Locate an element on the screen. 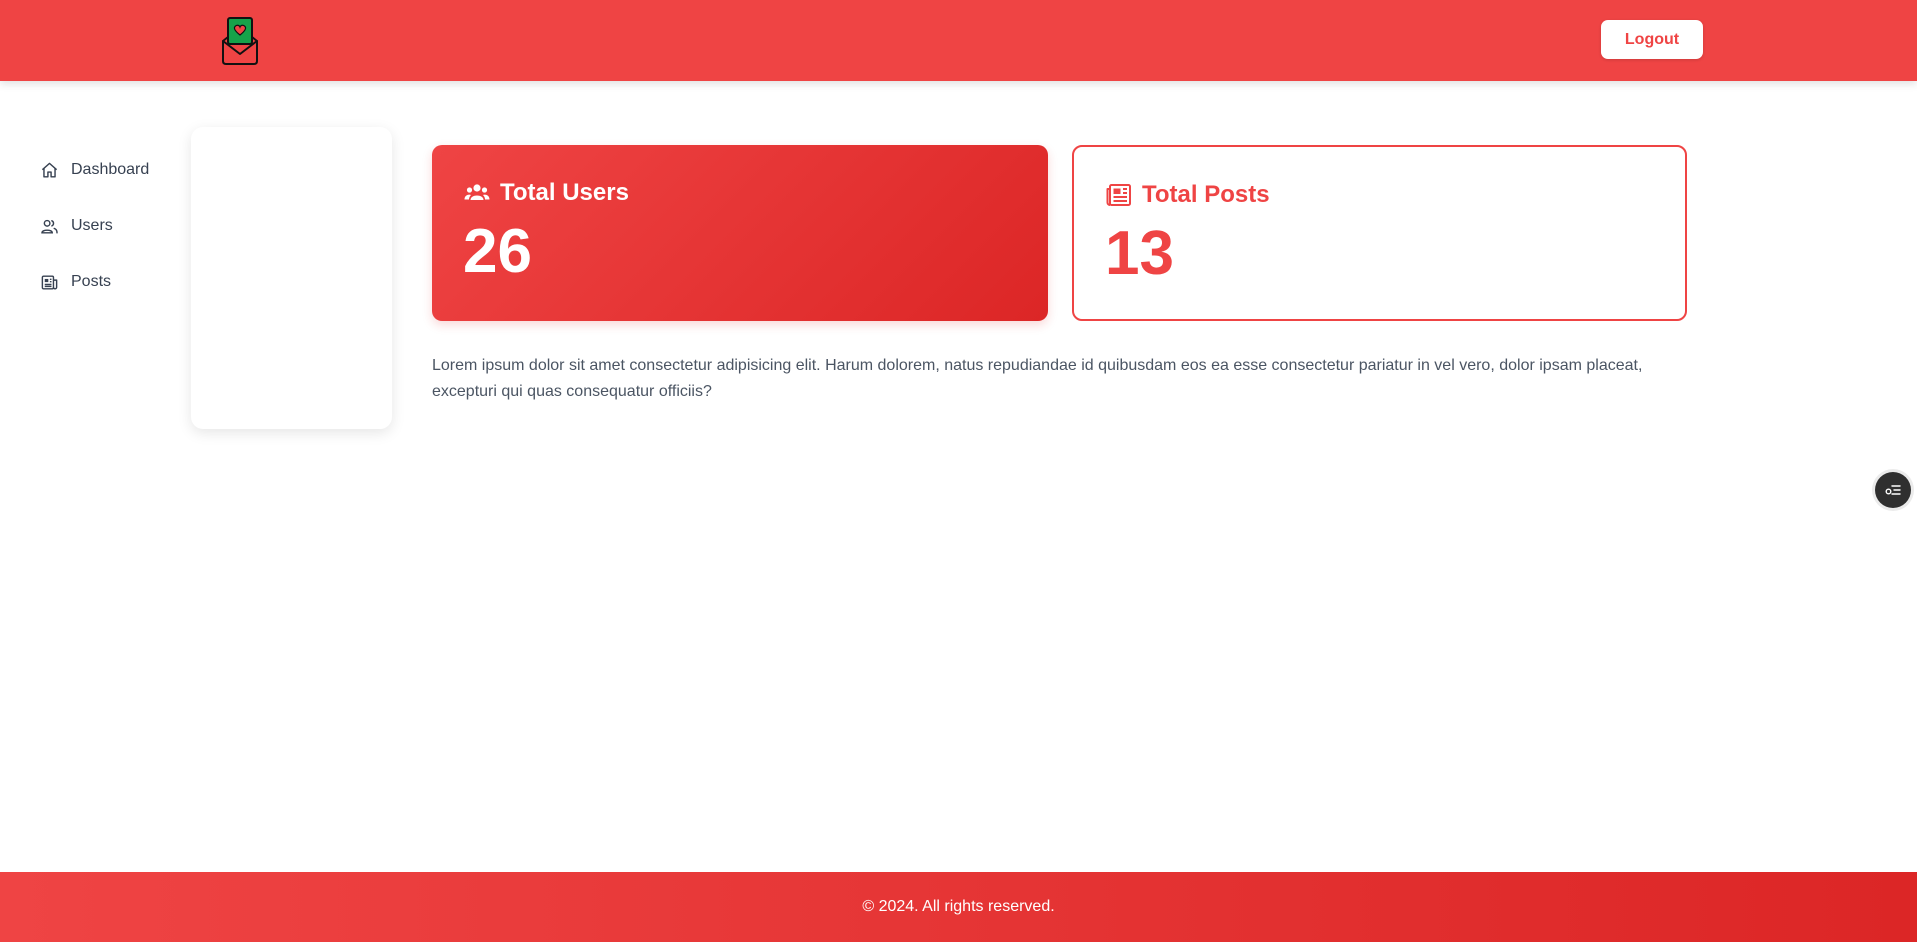  users-icon is located at coordinates (49, 226).